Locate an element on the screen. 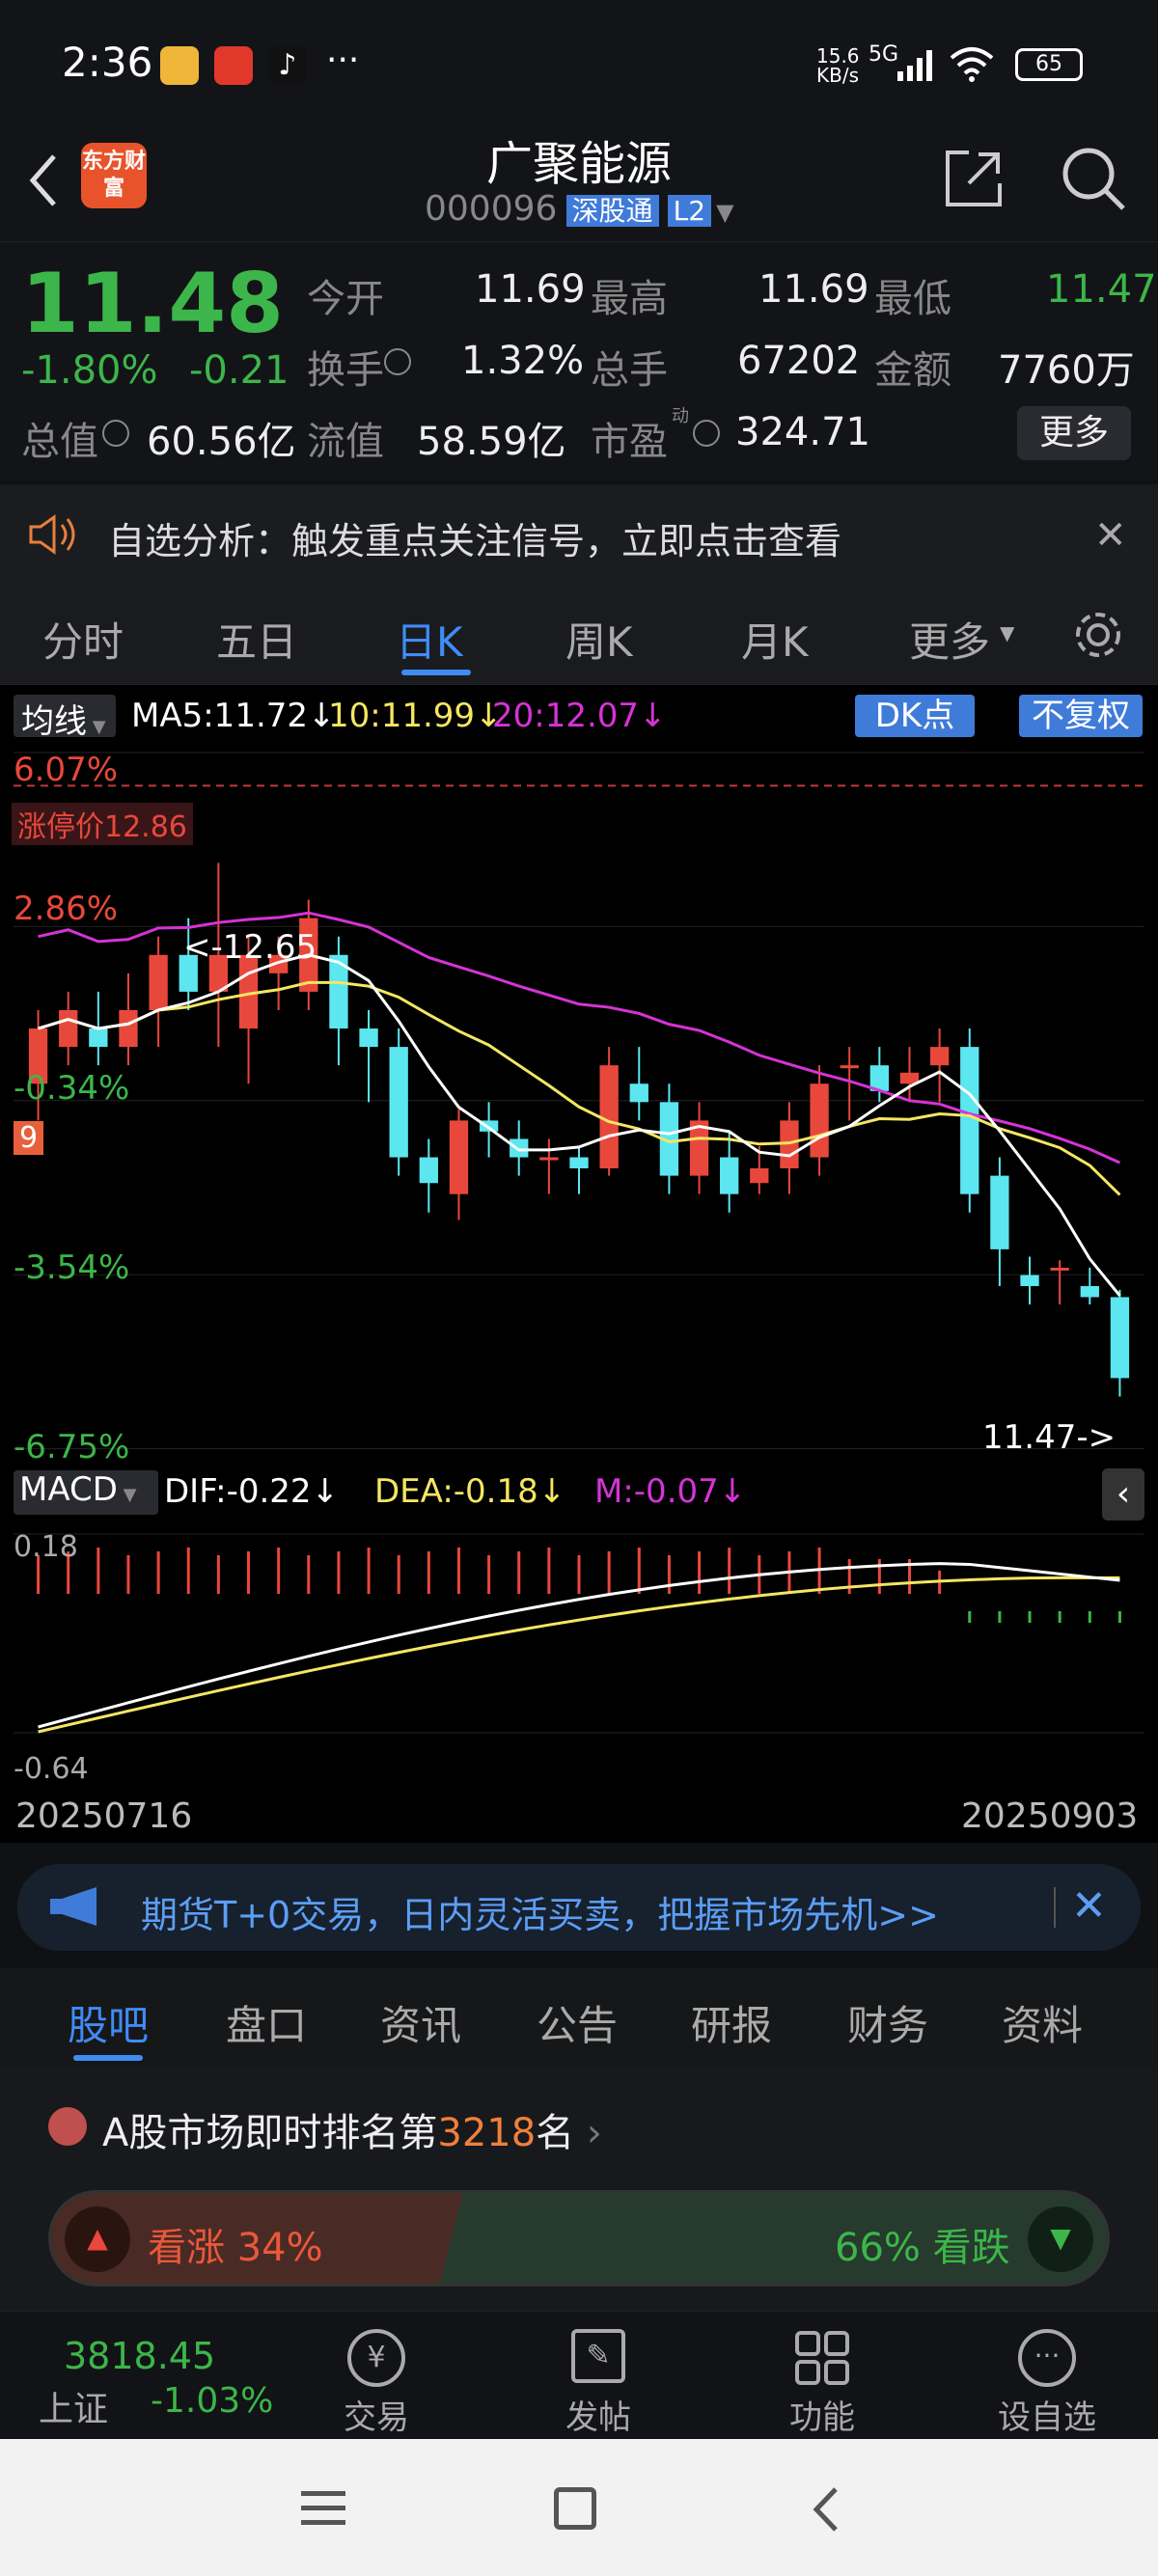 The height and width of the screenshot is (2576, 1158). section-tabs: 股吧 盘口 资讯 公告 研报 财务 资料 is located at coordinates (579, 2018).